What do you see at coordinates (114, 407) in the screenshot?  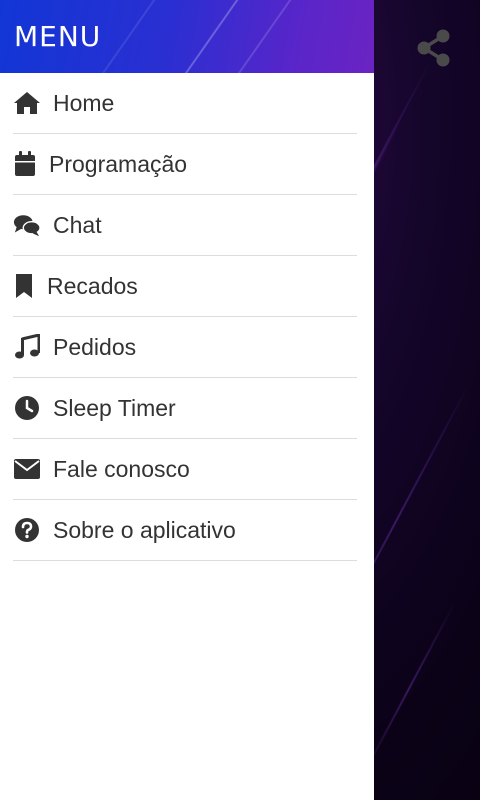 I see `menu-item-label: Sleep Timer` at bounding box center [114, 407].